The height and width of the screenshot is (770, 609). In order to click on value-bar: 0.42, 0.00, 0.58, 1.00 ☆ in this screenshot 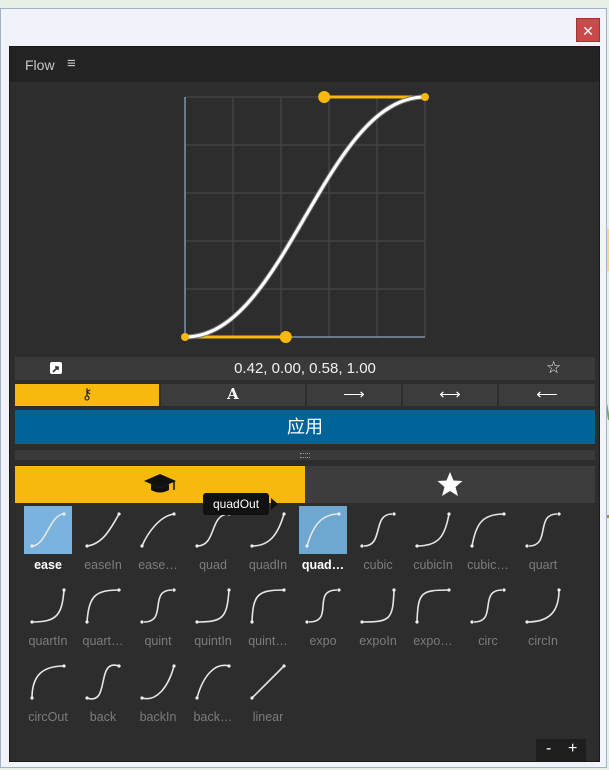, I will do `click(305, 368)`.